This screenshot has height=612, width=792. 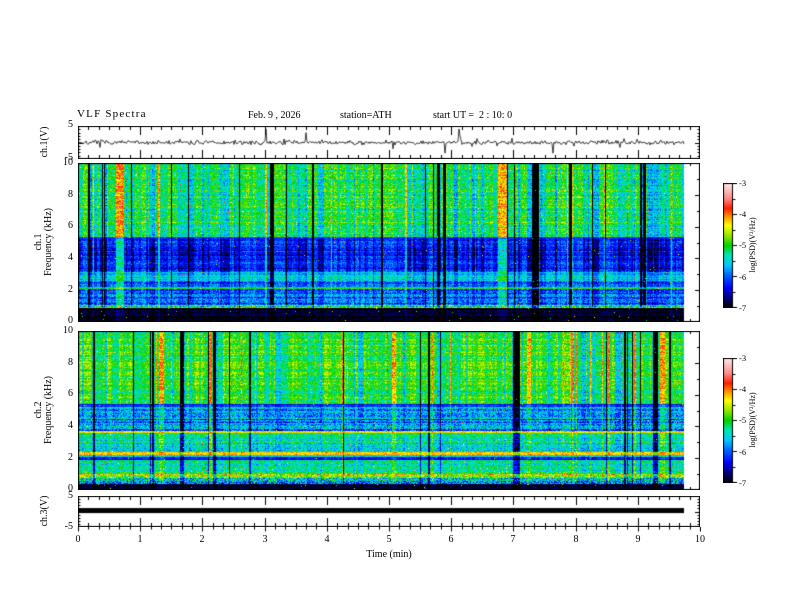 What do you see at coordinates (513, 539) in the screenshot?
I see `x-tick-label: 7` at bounding box center [513, 539].